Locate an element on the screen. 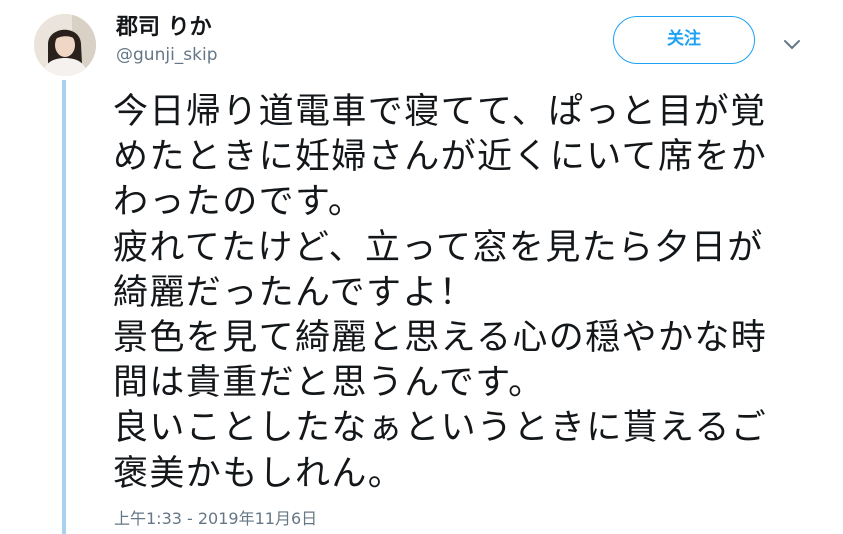 Image resolution: width=843 pixels, height=534 pixels. tweet-text-line: わったのです。 is located at coordinates (239, 202).